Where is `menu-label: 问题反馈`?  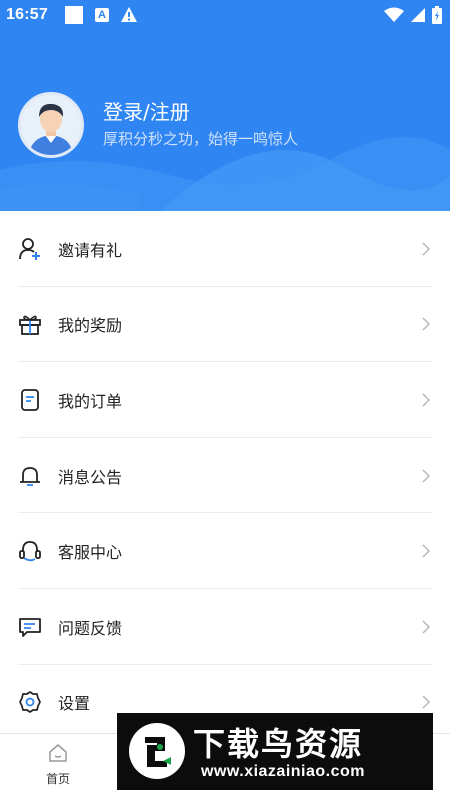 menu-label: 问题反馈 is located at coordinates (90, 628).